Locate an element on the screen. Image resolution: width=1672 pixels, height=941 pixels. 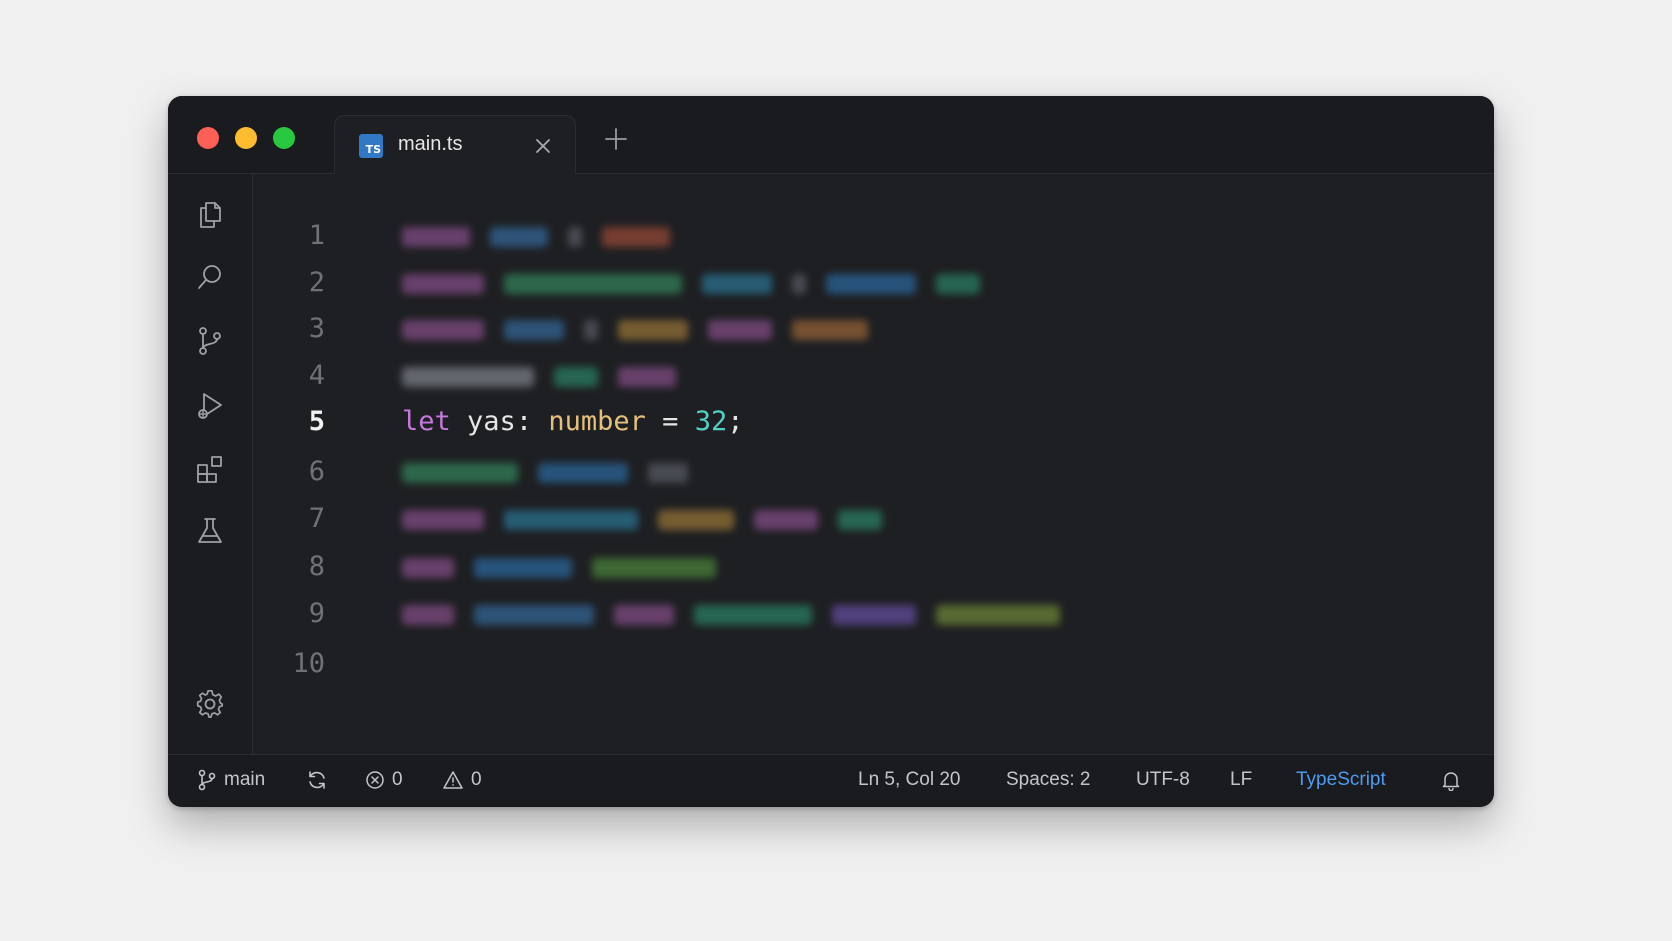
branch-indicator: main is located at coordinates (231, 780).